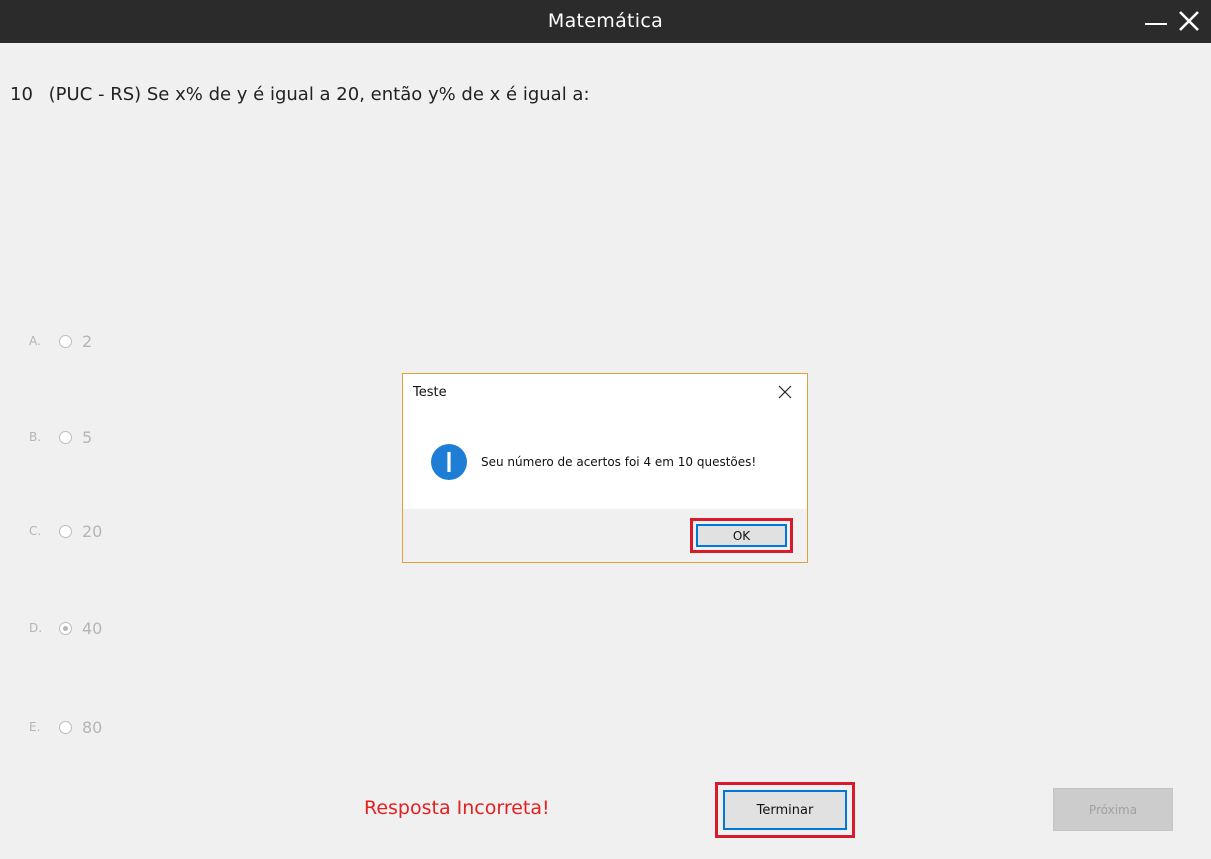  I want to click on option-letter: A., so click(35, 341).